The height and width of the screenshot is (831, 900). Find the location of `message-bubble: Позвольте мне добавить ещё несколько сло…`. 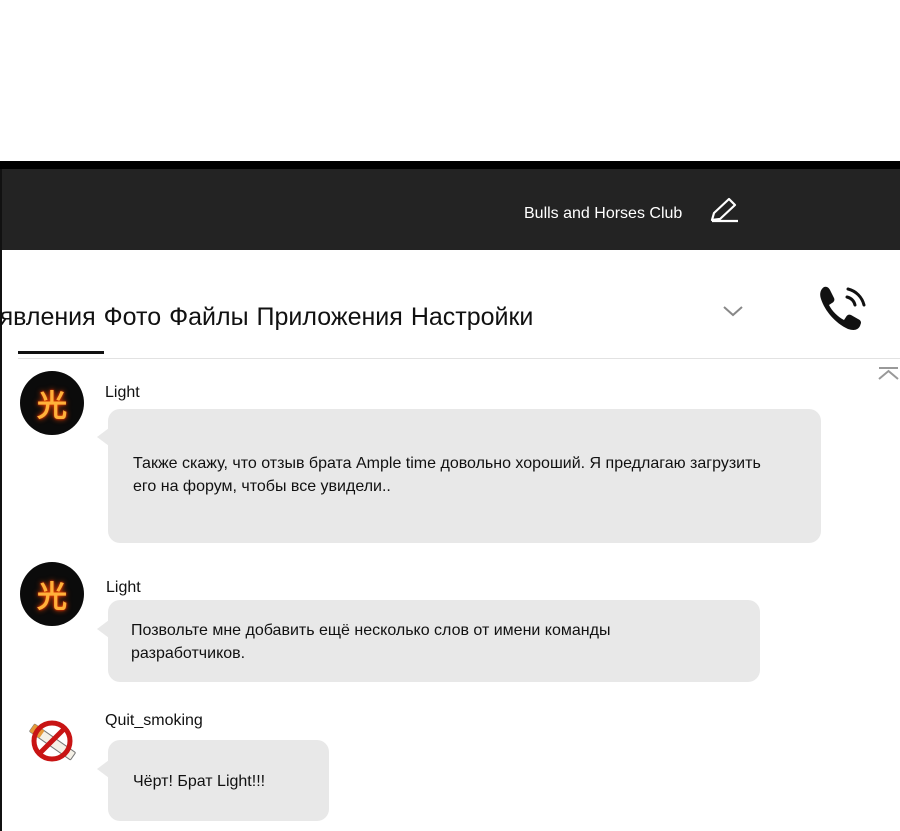

message-bubble: Позвольте мне добавить ещё несколько сло… is located at coordinates (434, 641).